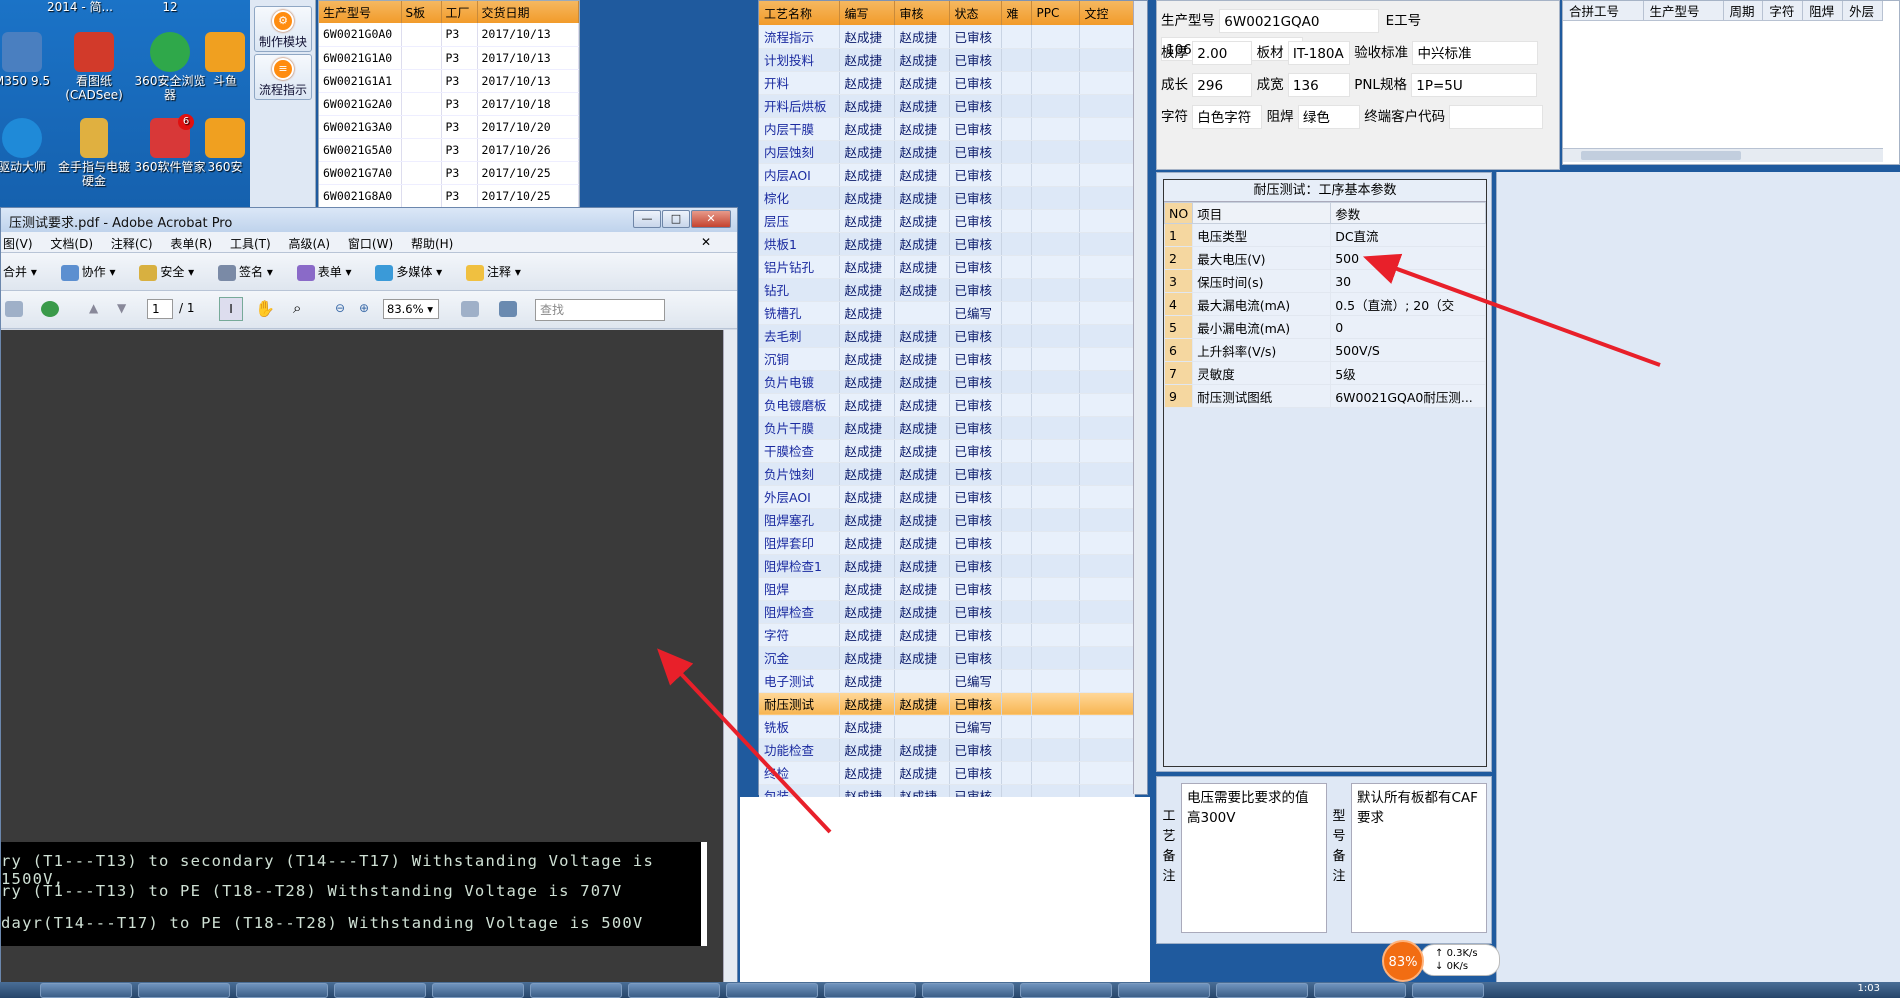  I want to click on multimedia-button: 多媒体 ▾, so click(413, 272).